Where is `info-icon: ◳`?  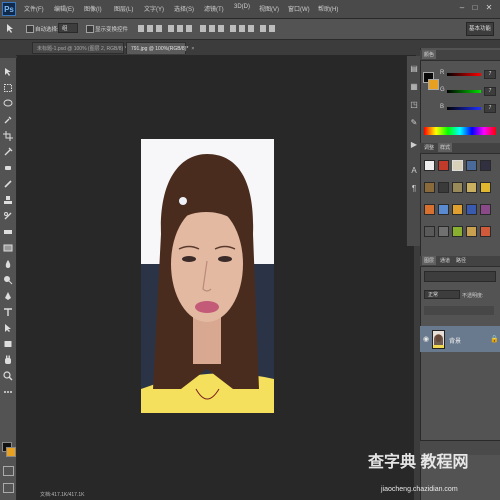 info-icon: ◳ is located at coordinates (414, 105).